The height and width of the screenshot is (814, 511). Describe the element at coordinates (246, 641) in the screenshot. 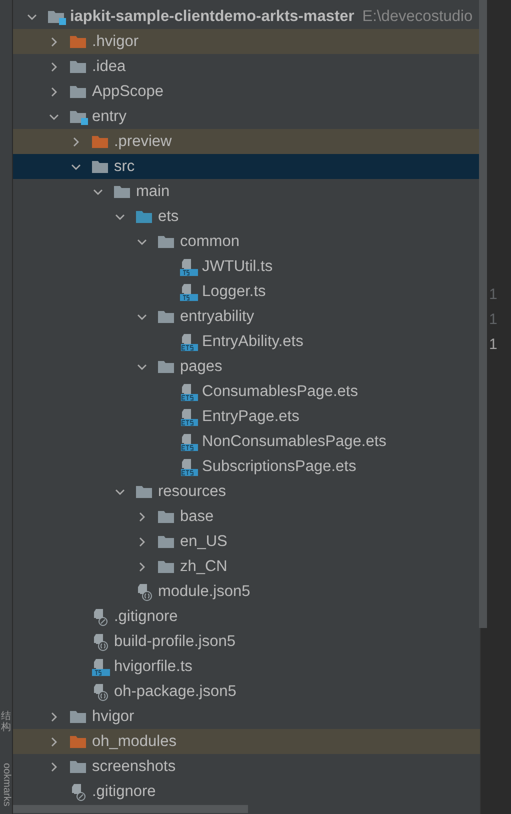

I see `tree-row: build-profile.json5` at that location.